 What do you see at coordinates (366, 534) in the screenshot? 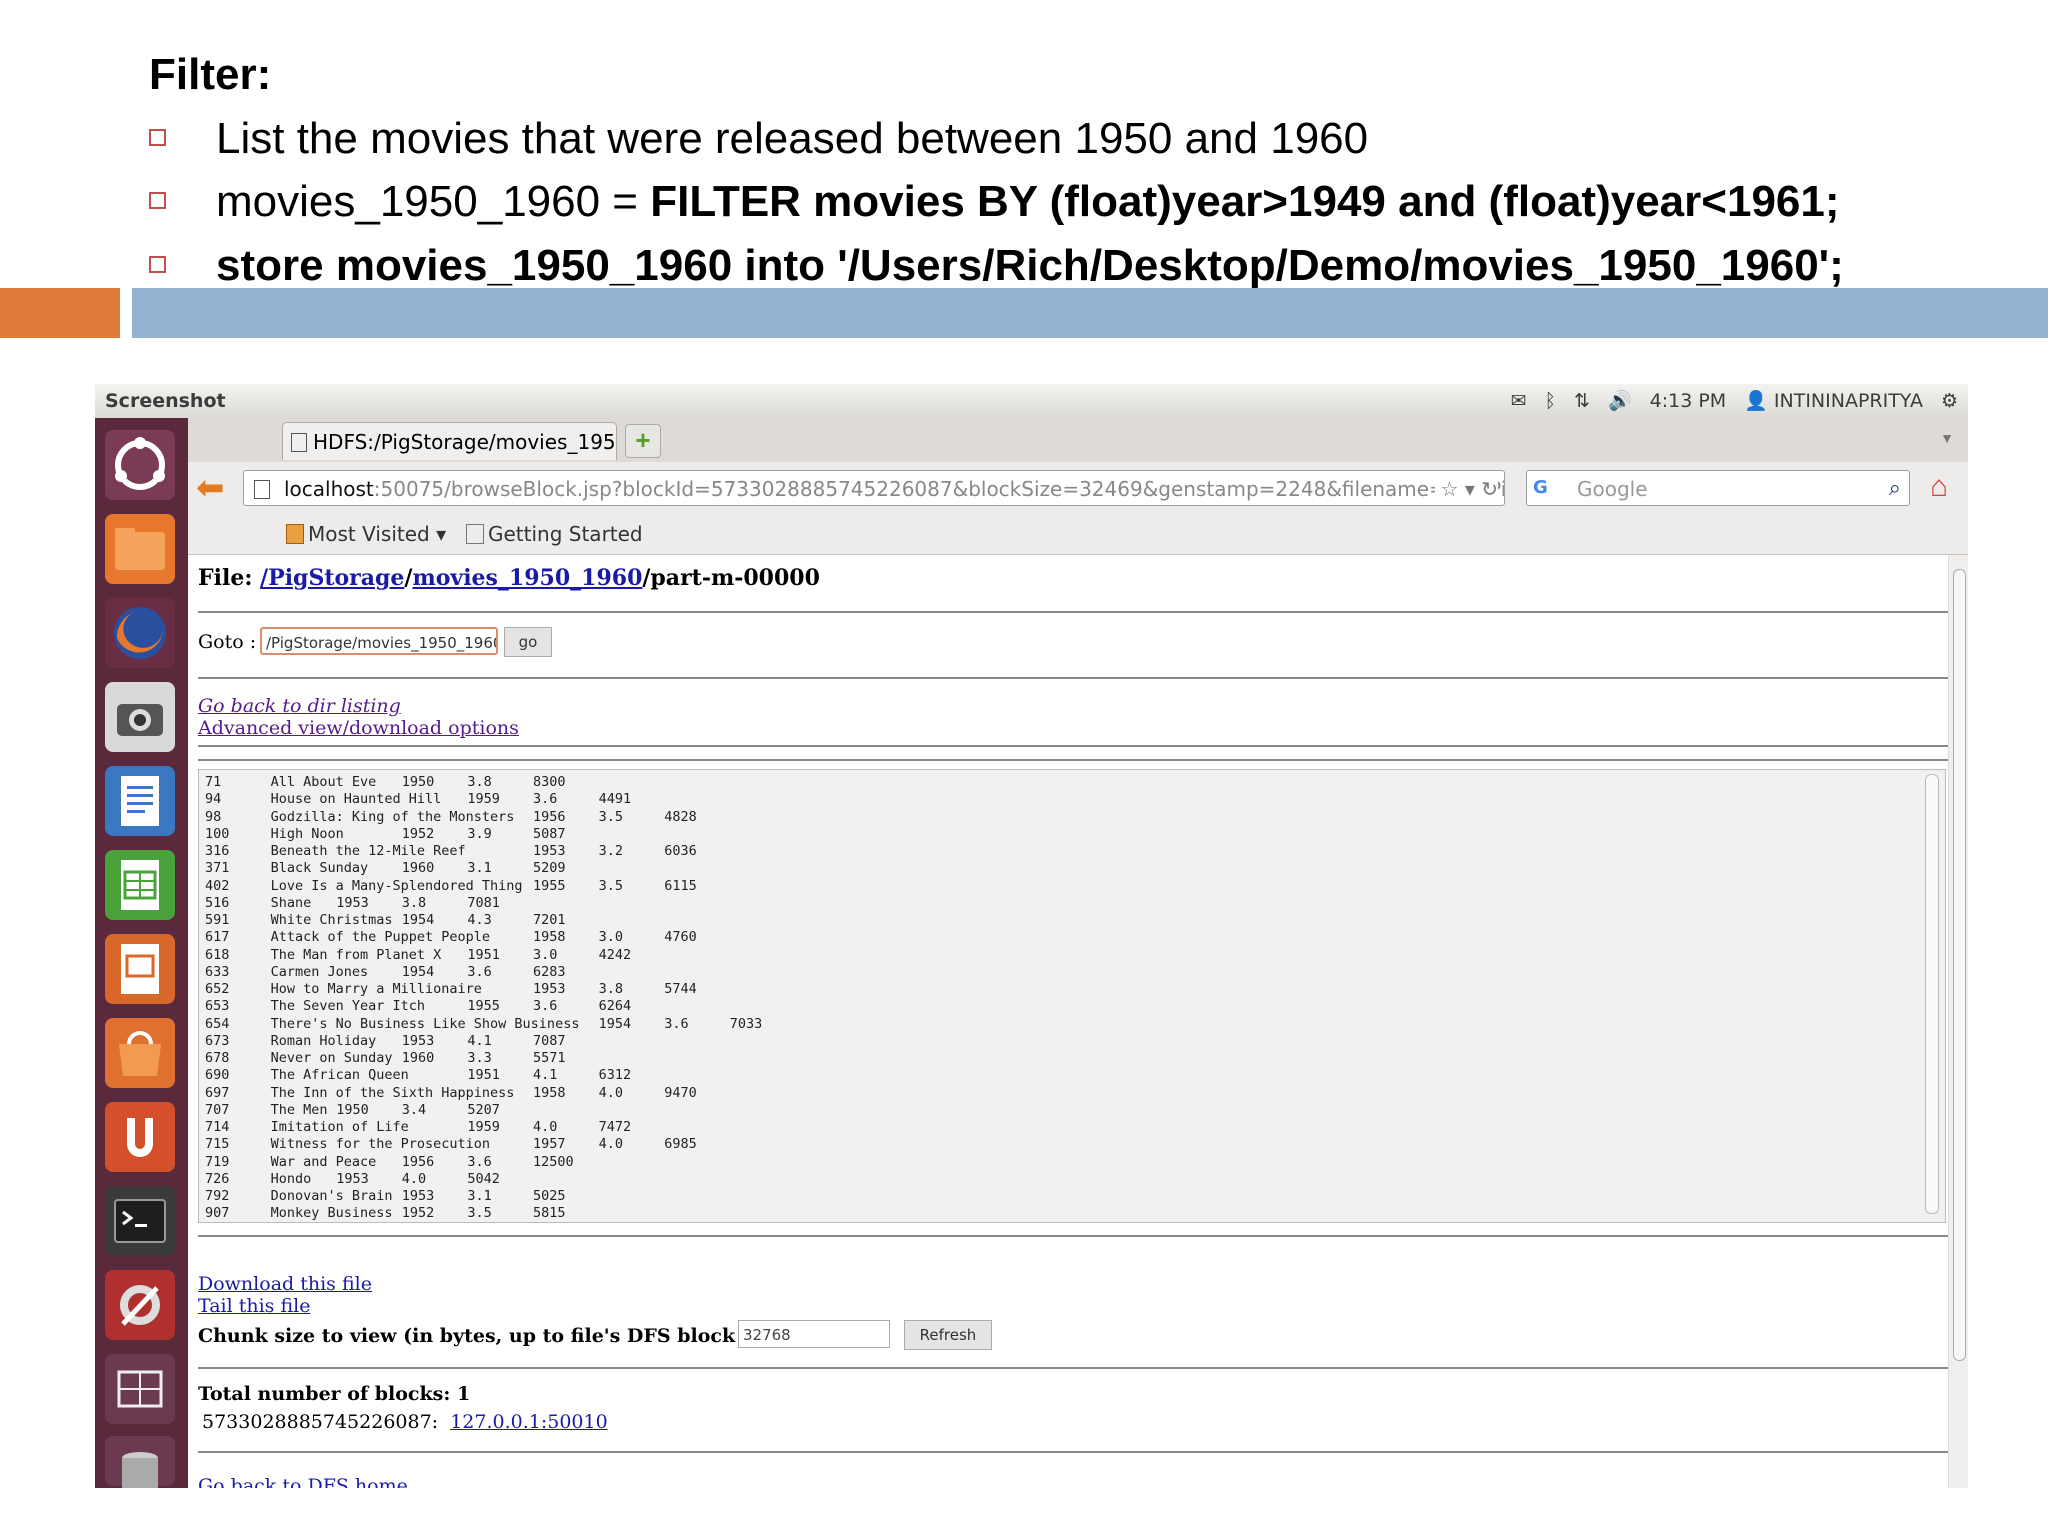
I see `bookmark-most-visited: Most Visited ▾` at bounding box center [366, 534].